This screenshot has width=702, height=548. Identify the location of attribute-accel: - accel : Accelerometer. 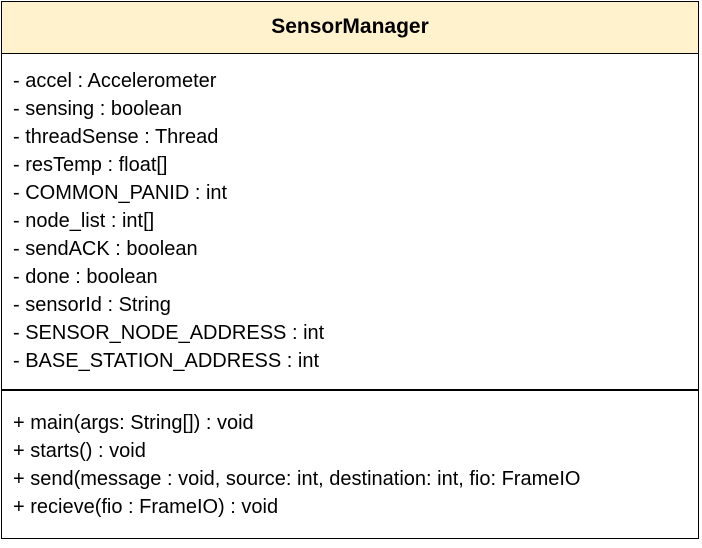
(115, 81).